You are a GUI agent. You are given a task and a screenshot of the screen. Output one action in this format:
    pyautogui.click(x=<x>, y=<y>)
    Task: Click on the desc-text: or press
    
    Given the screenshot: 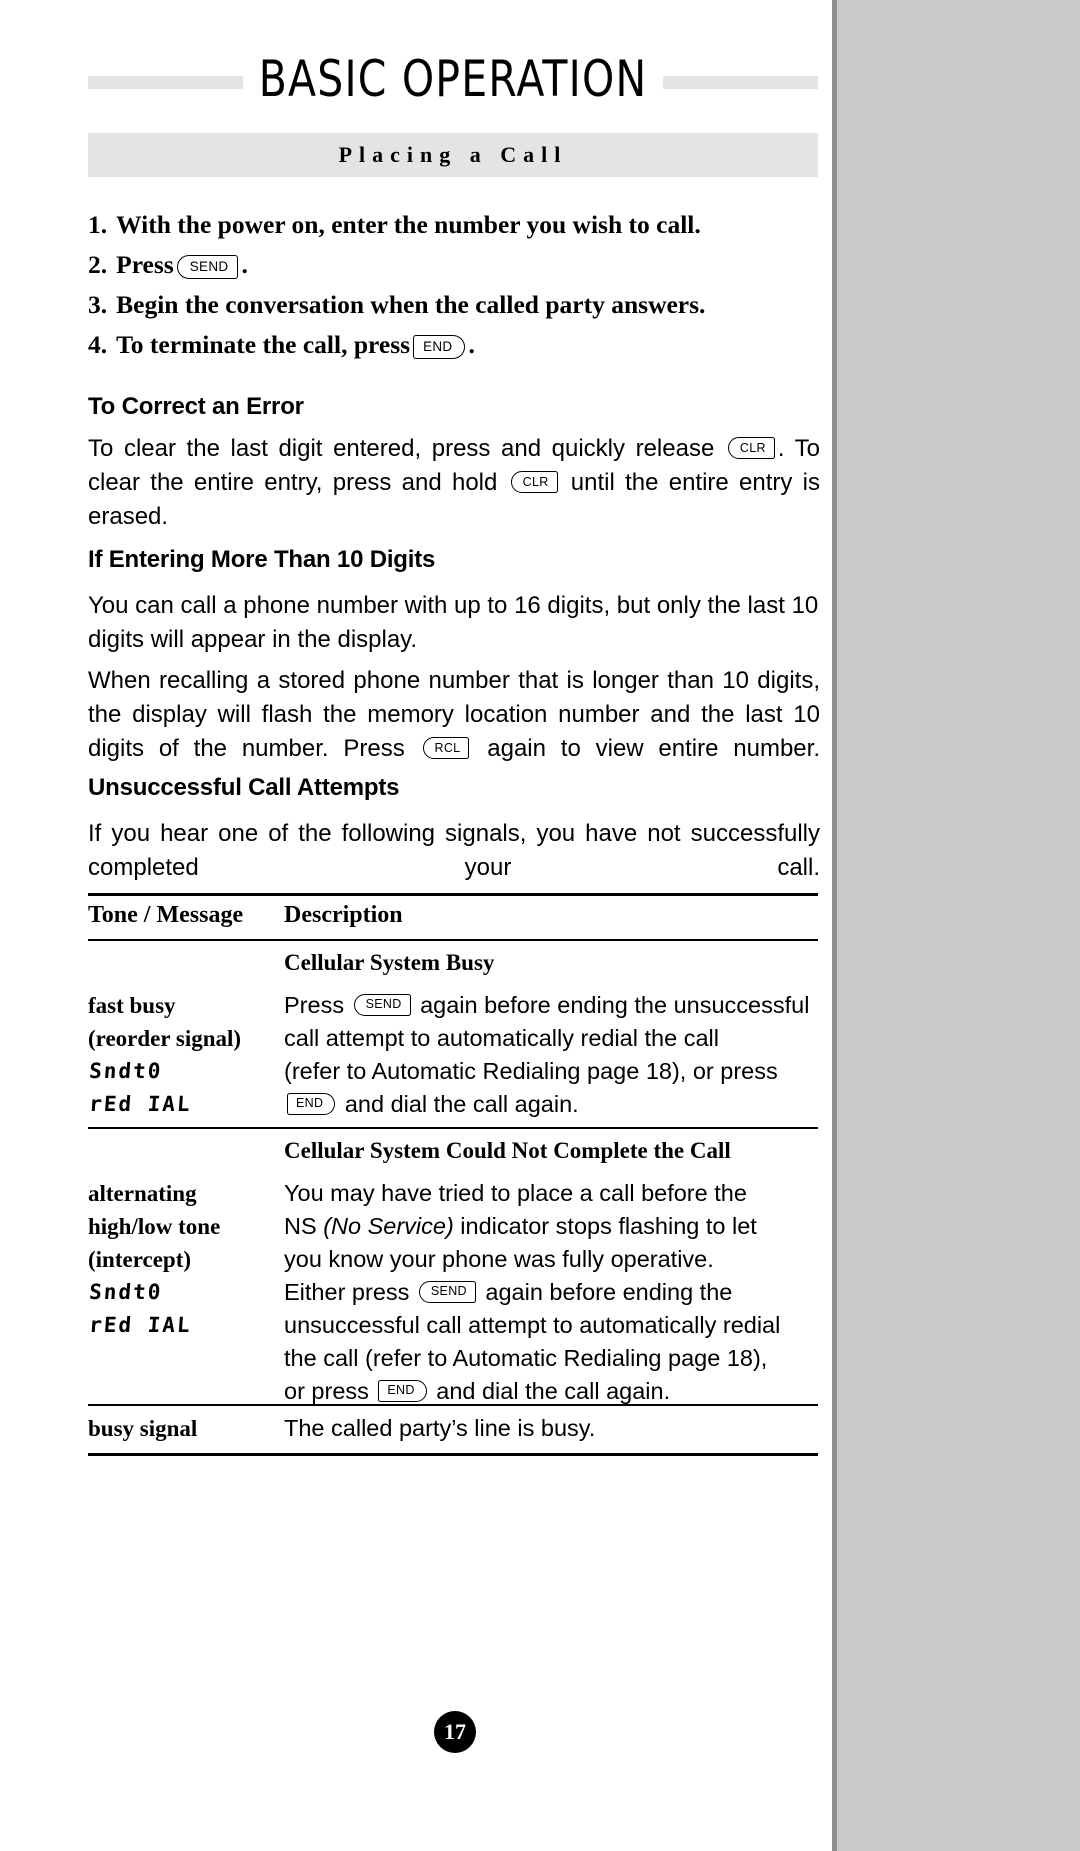 What is the action you would take?
    pyautogui.click(x=326, y=1391)
    